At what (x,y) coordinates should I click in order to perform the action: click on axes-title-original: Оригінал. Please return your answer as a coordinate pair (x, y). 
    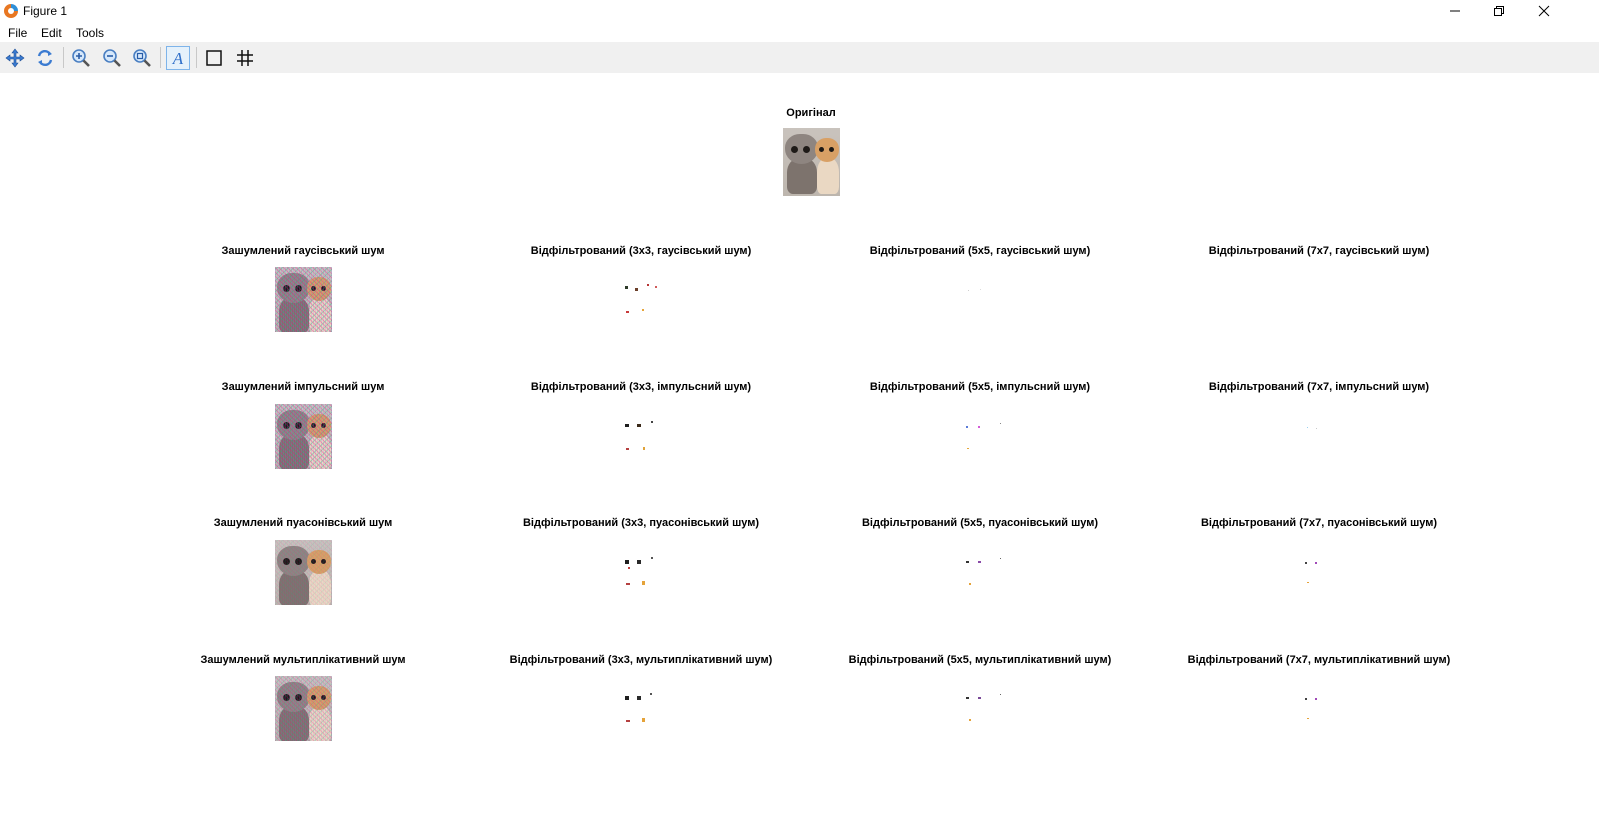
    Looking at the image, I should click on (811, 113).